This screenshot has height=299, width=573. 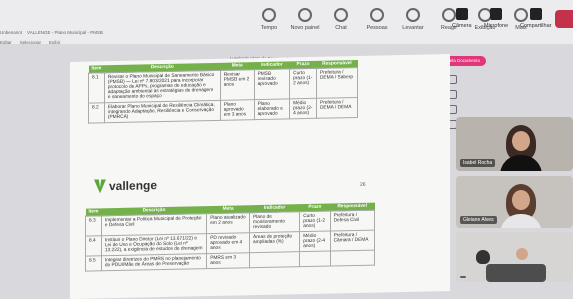 I want to click on share-icon, so click(x=535, y=14).